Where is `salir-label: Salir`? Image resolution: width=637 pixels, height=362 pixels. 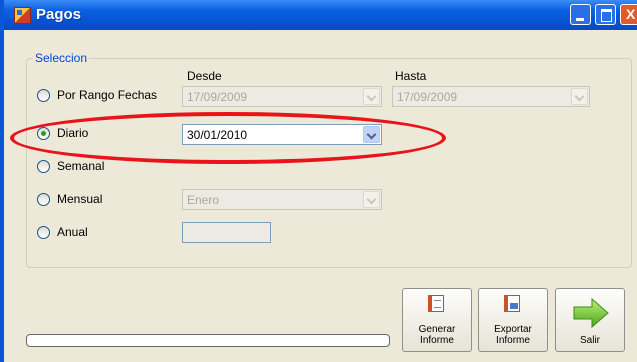
salir-label: Salir is located at coordinates (589, 340).